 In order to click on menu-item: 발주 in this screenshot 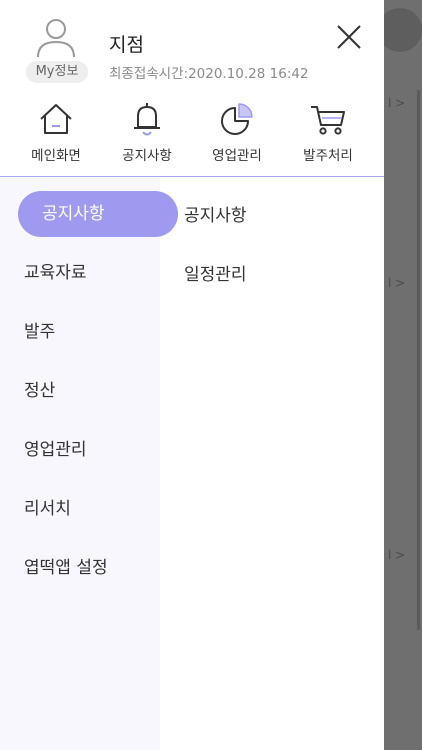, I will do `click(39, 329)`.